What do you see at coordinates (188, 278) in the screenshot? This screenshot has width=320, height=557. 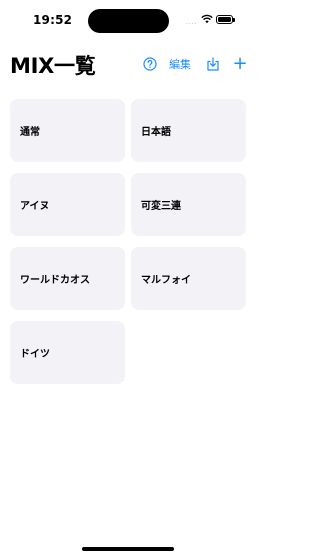 I see `mix-tile: マルフォイ` at bounding box center [188, 278].